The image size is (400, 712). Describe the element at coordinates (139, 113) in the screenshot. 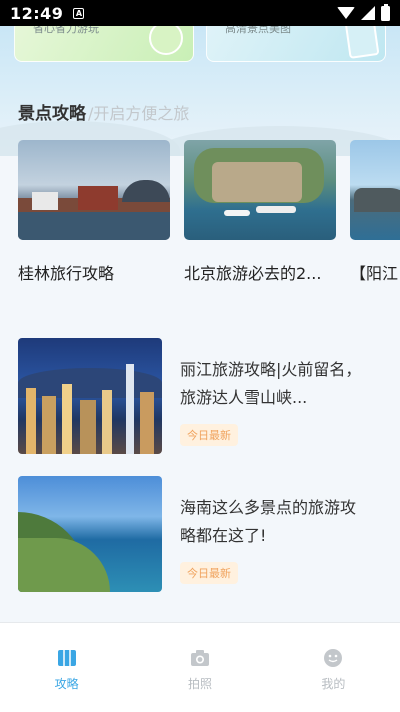

I see `section-subtitle: /开启方便之旅` at that location.